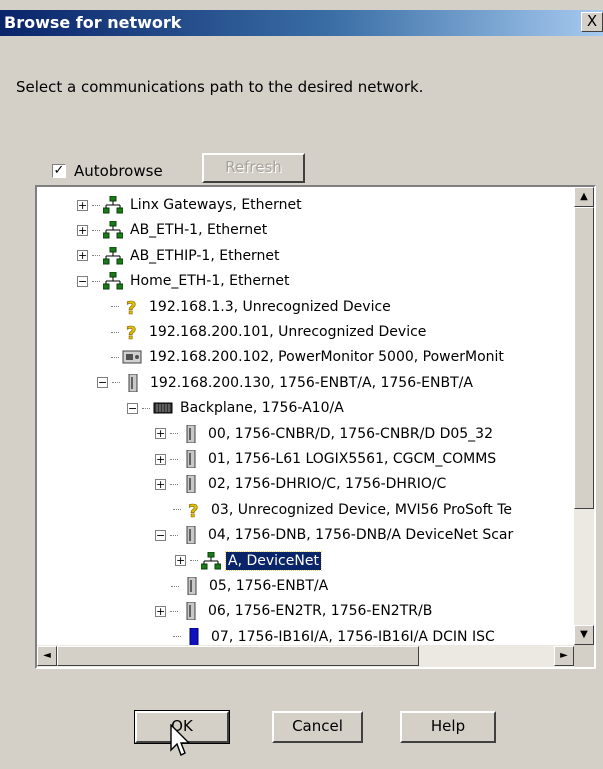 This screenshot has height=769, width=603. I want to click on tree-item: − Home_ETH-1, Ethernet, so click(184, 281).